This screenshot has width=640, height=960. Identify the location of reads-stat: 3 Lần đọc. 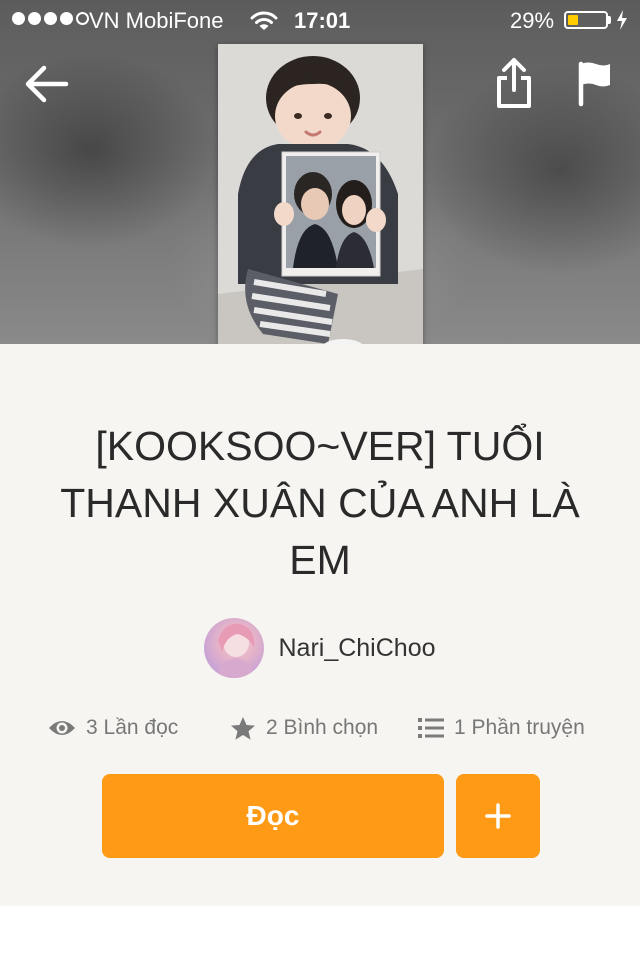
(113, 728).